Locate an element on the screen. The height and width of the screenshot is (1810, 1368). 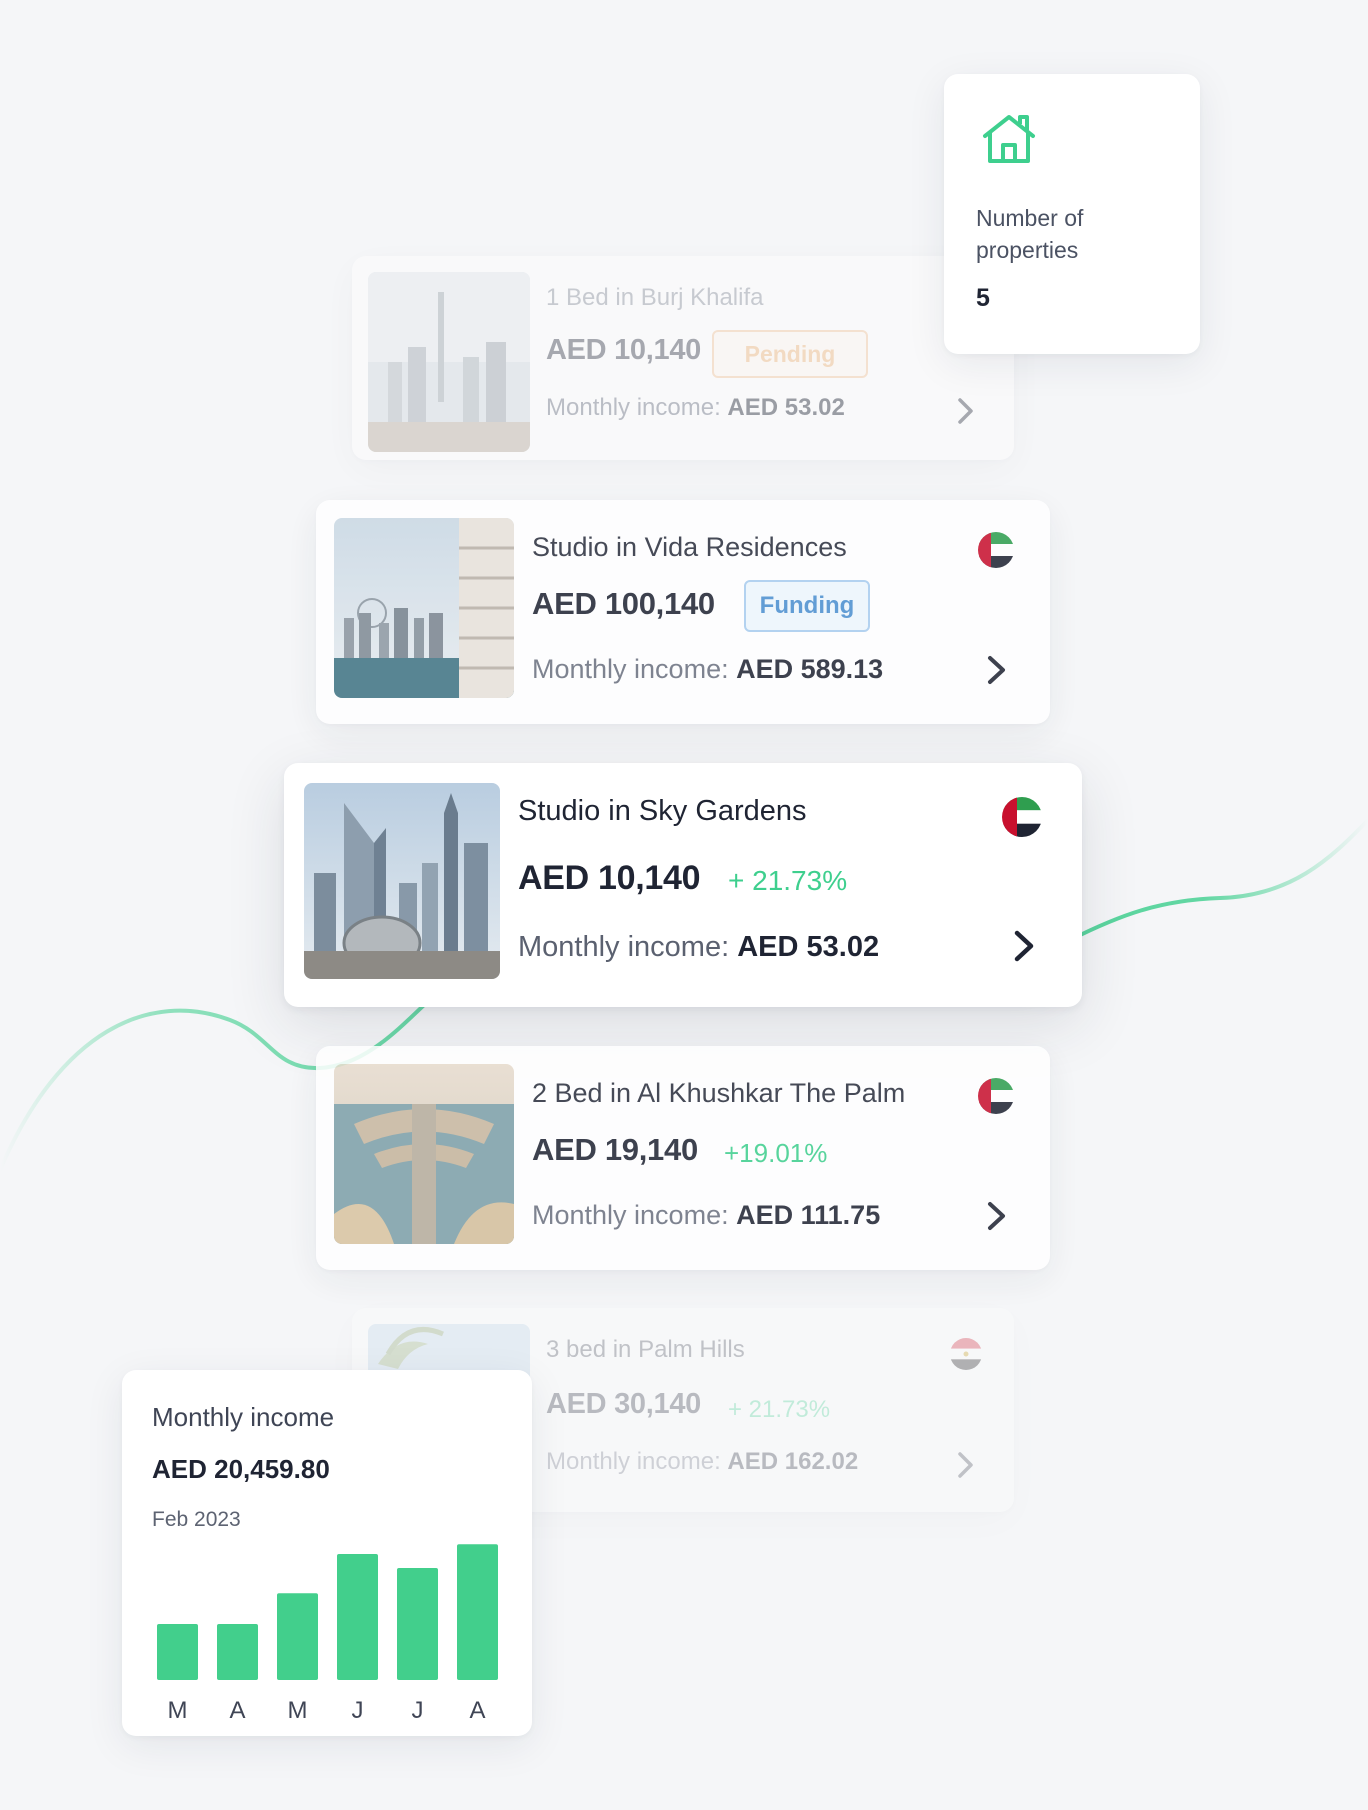
property-title: Studio in Vida Residences is located at coordinates (689, 547).